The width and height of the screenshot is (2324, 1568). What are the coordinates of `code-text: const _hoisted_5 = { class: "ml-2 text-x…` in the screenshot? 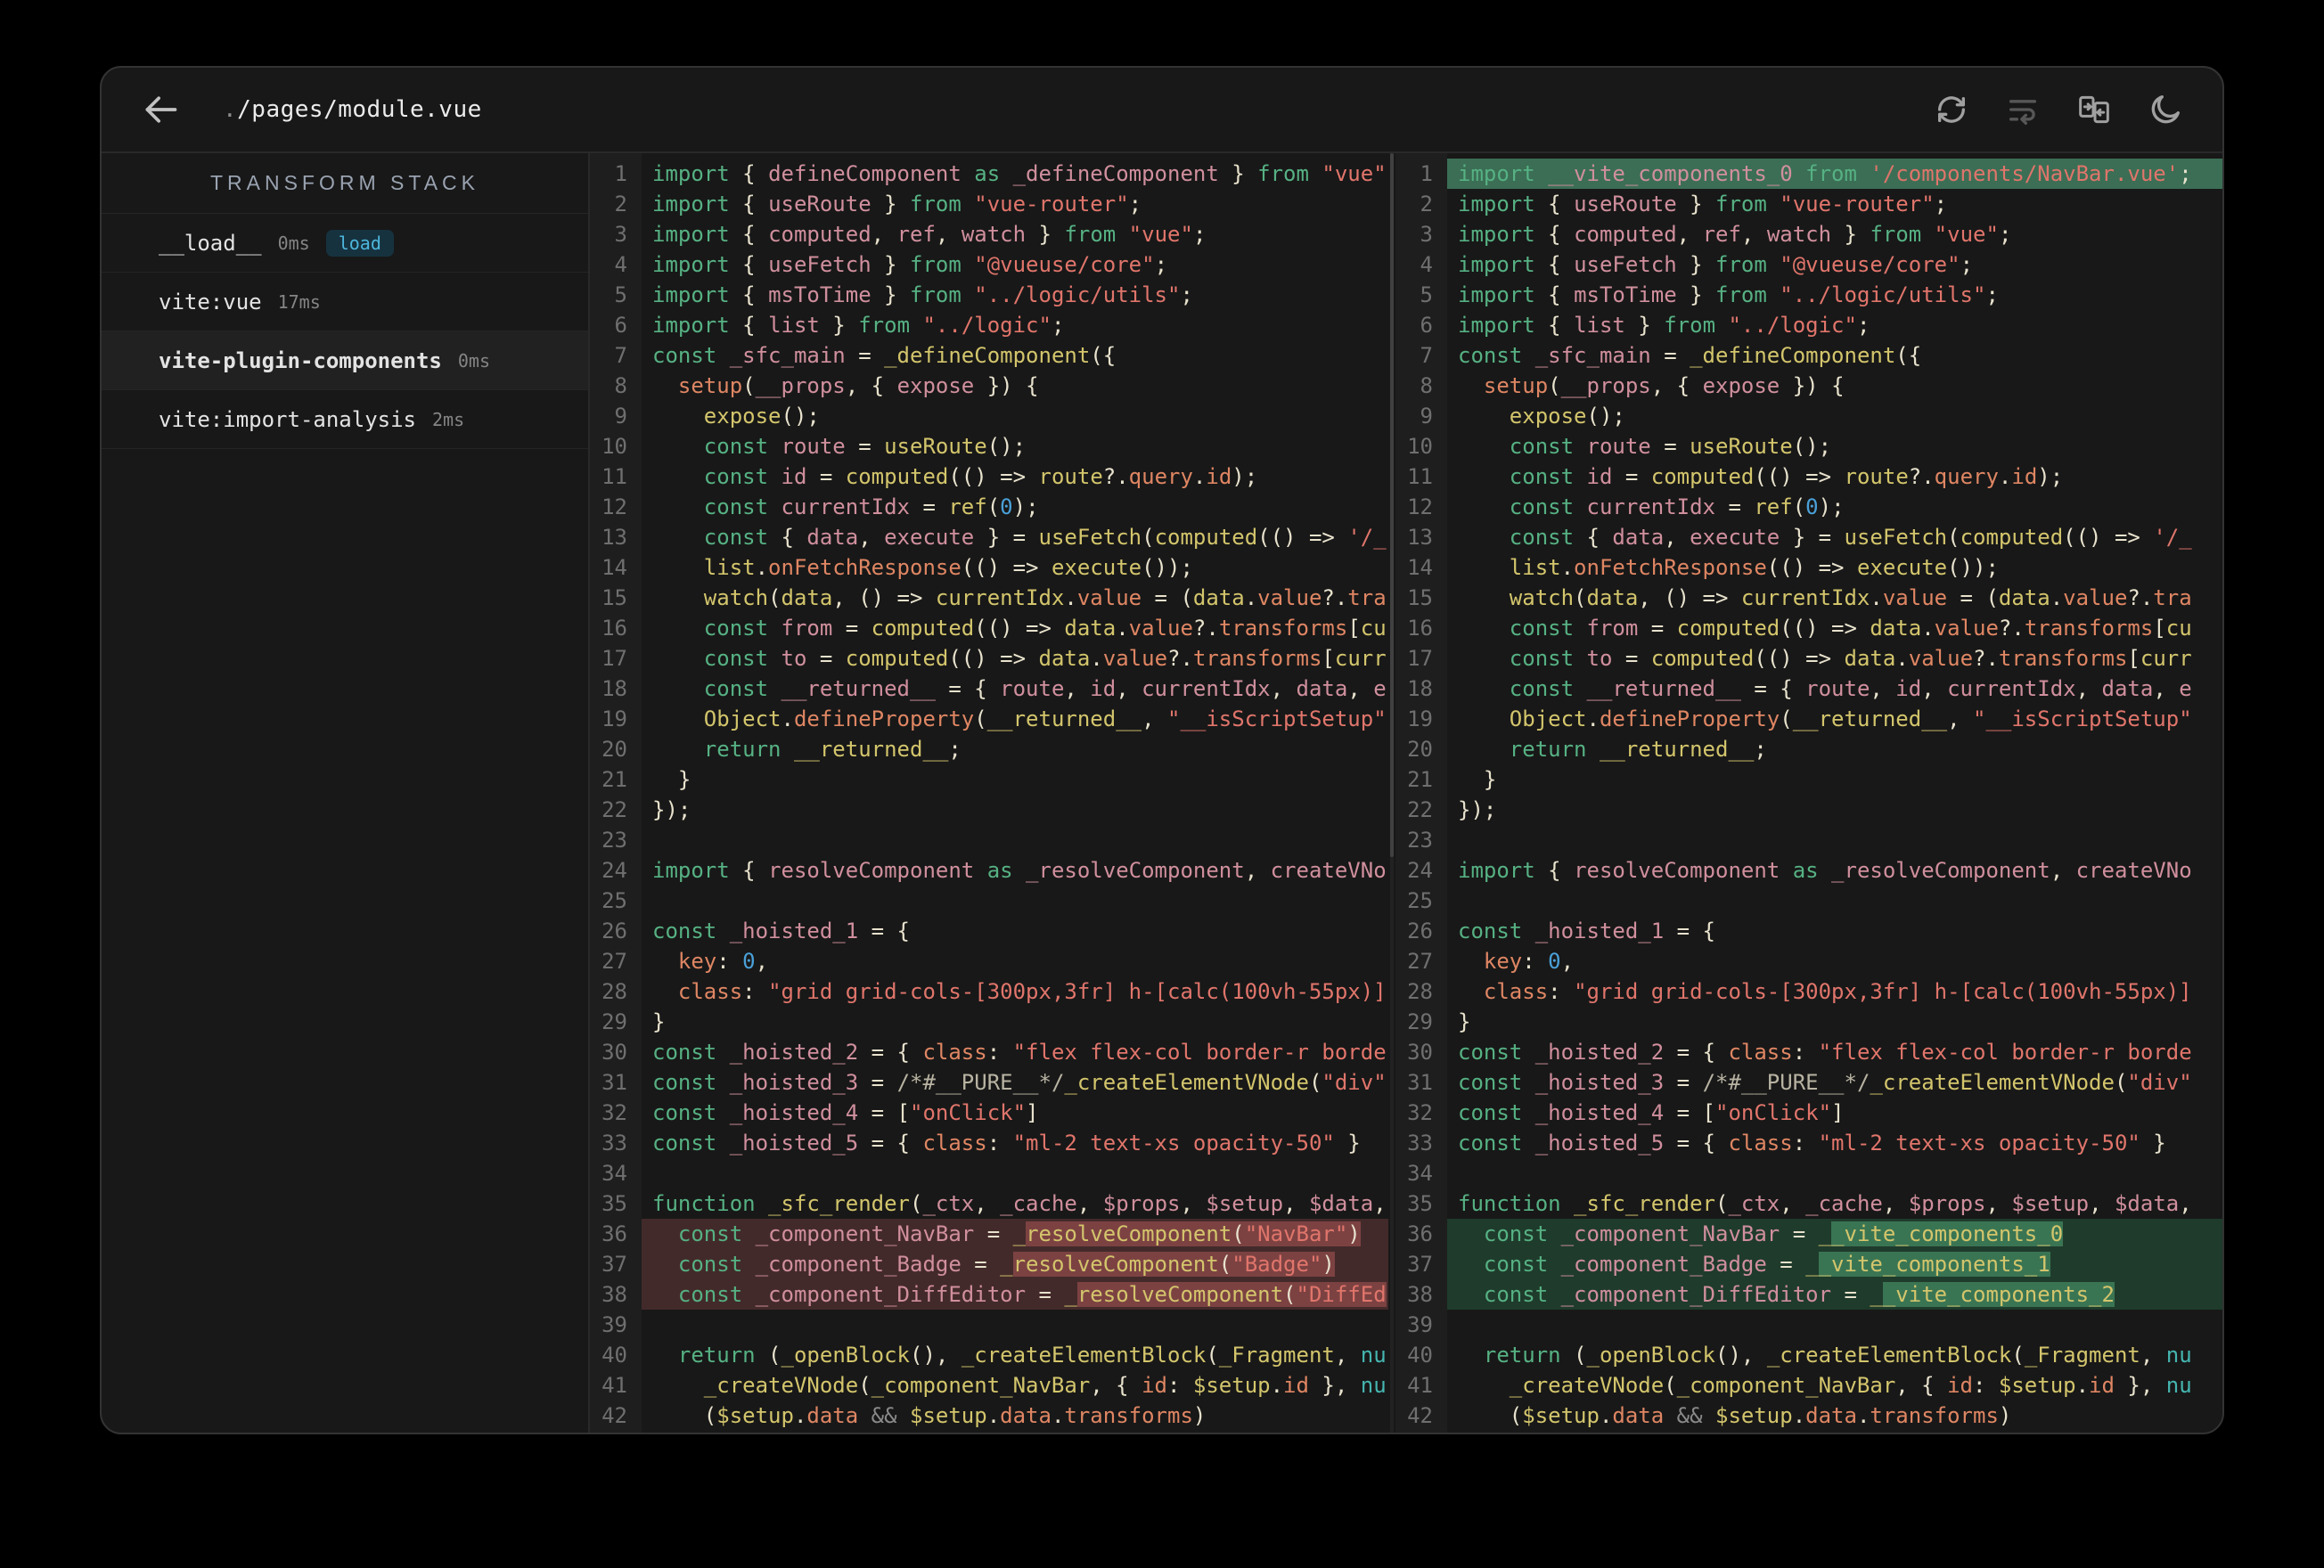 It's located at (1006, 1143).